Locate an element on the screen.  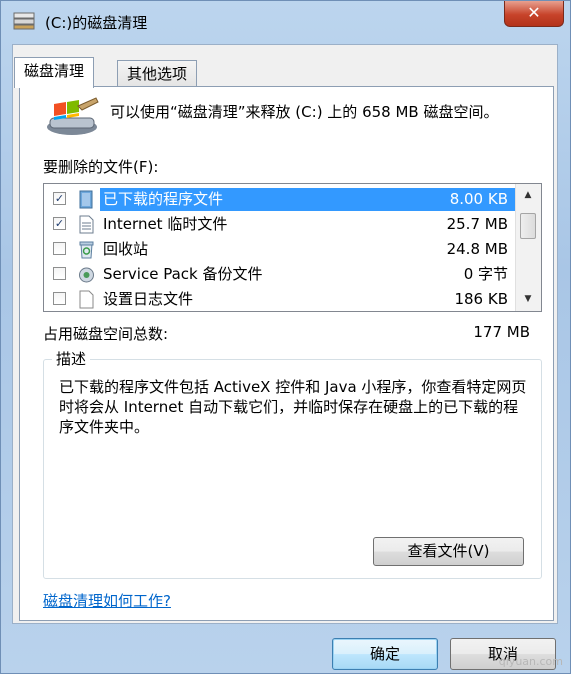
folder-icon is located at coordinates (86, 199).